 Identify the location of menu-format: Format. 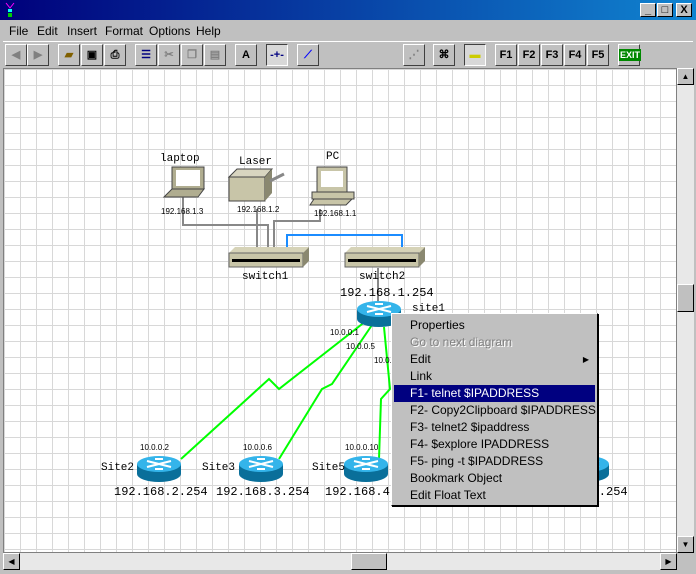
(124, 31).